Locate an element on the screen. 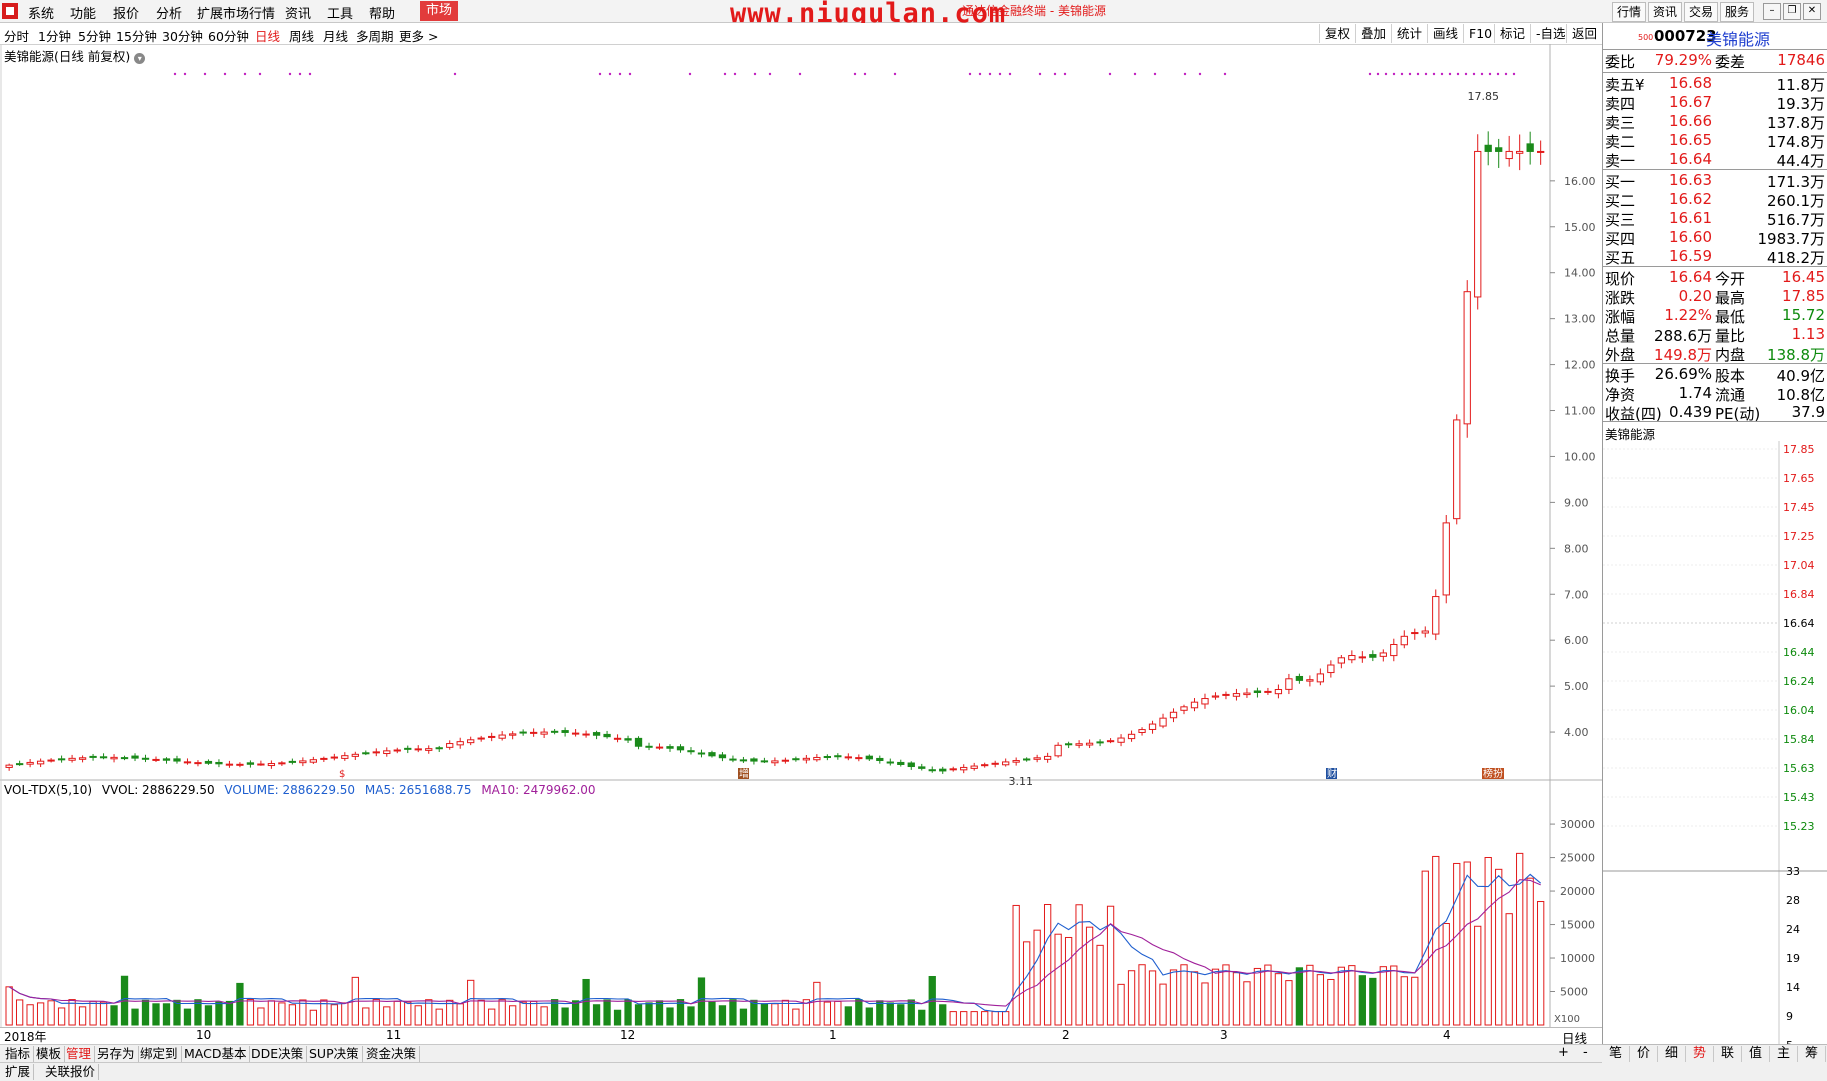  quote-header: 500 000723 美锦能源 is located at coordinates (1715, 37).